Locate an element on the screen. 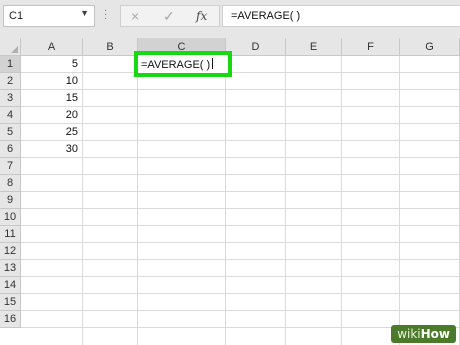 The height and width of the screenshot is (345, 460). row-header-4: 4 is located at coordinates (10, 115).